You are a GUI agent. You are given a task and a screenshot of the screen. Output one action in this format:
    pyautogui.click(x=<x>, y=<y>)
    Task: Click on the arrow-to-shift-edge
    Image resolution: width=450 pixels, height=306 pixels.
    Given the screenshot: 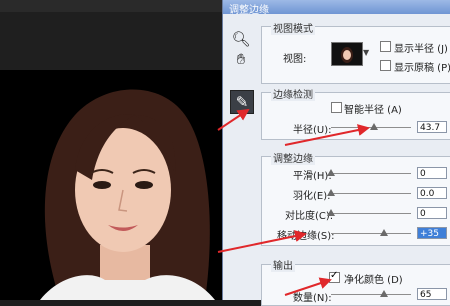 What is the action you would take?
    pyautogui.click(x=262, y=241)
    